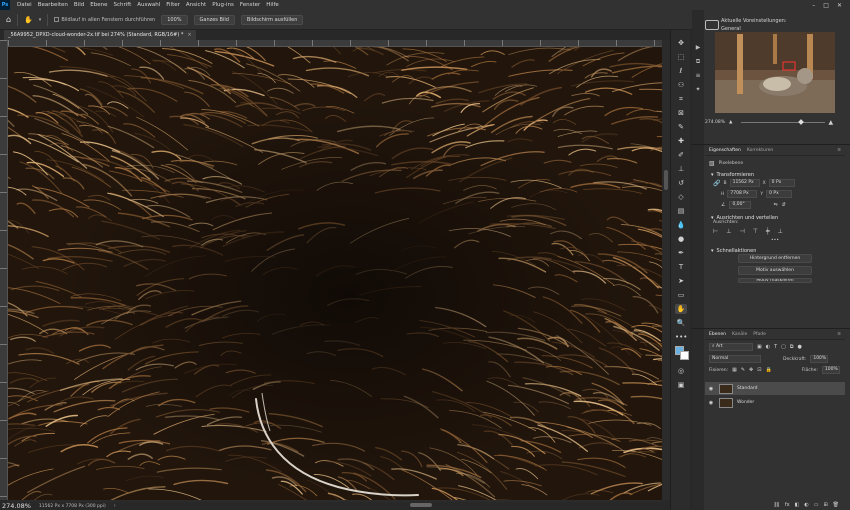  I want to click on new-layer-icon: ⊞, so click(825, 505).